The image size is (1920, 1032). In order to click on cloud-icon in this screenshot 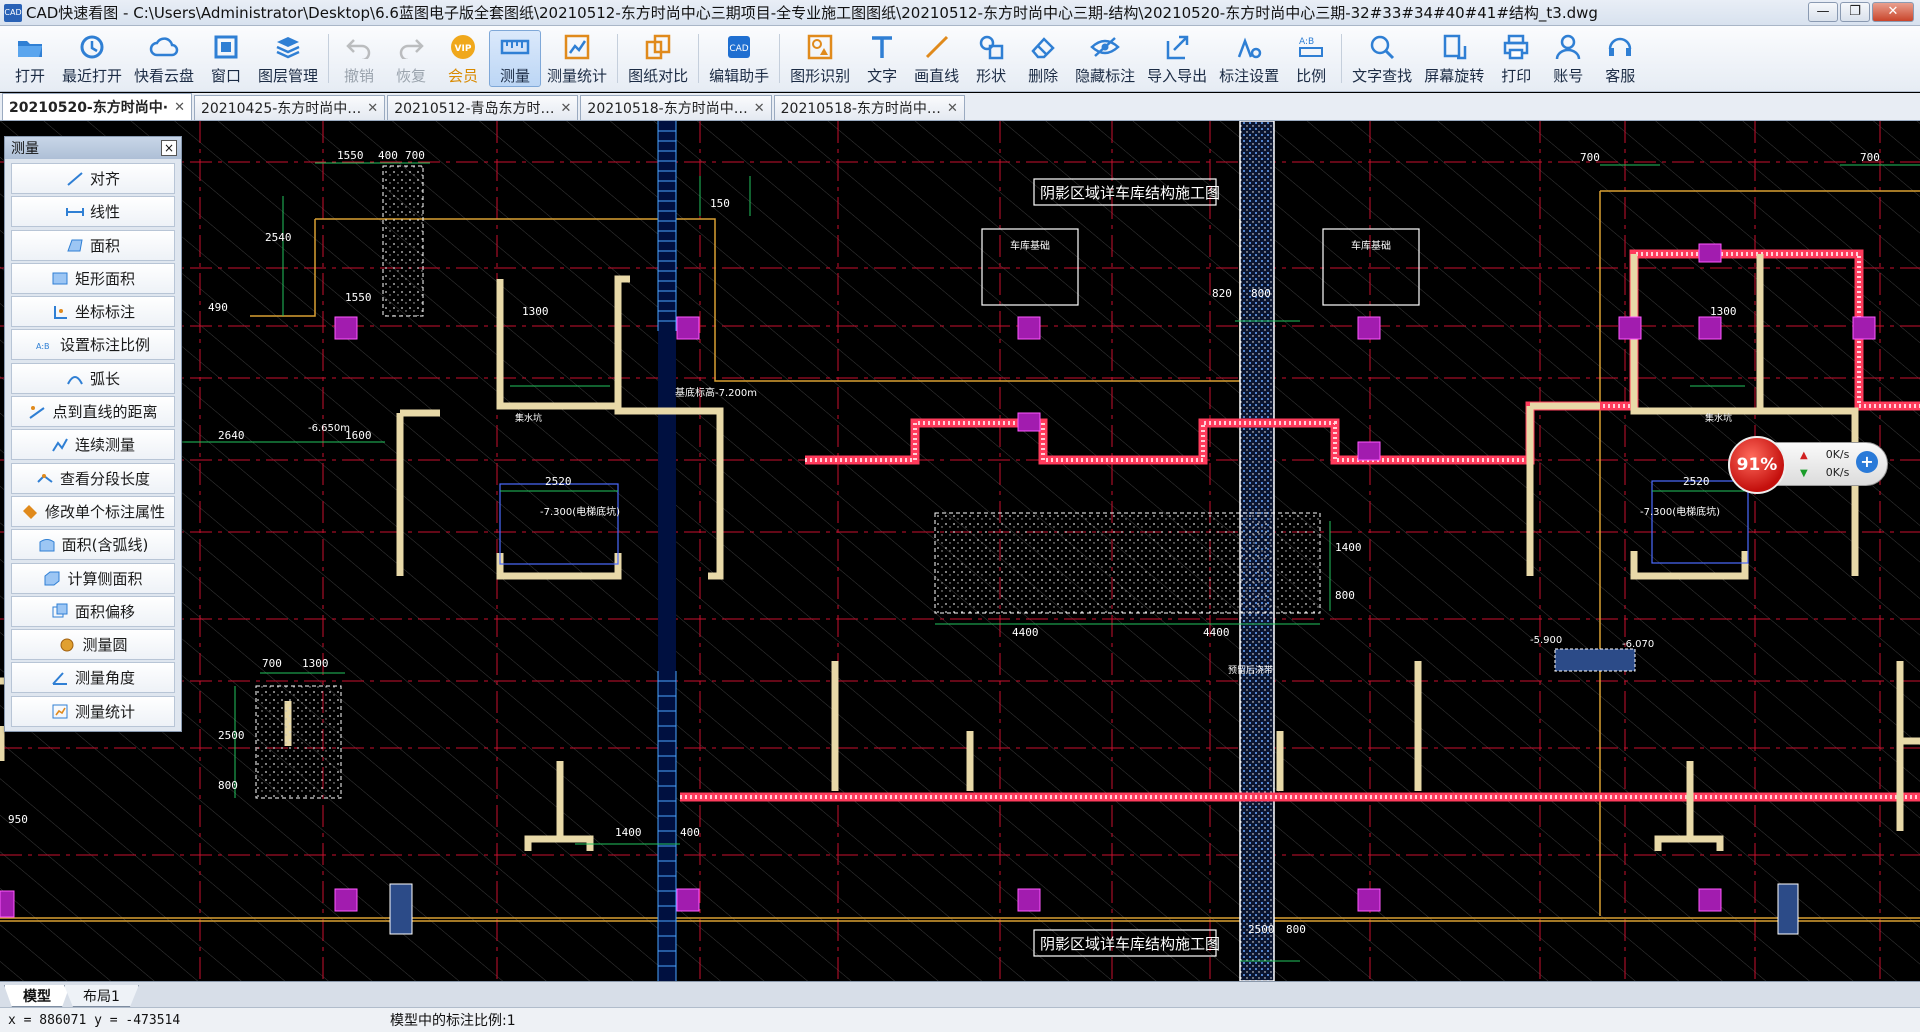, I will do `click(164, 47)`.